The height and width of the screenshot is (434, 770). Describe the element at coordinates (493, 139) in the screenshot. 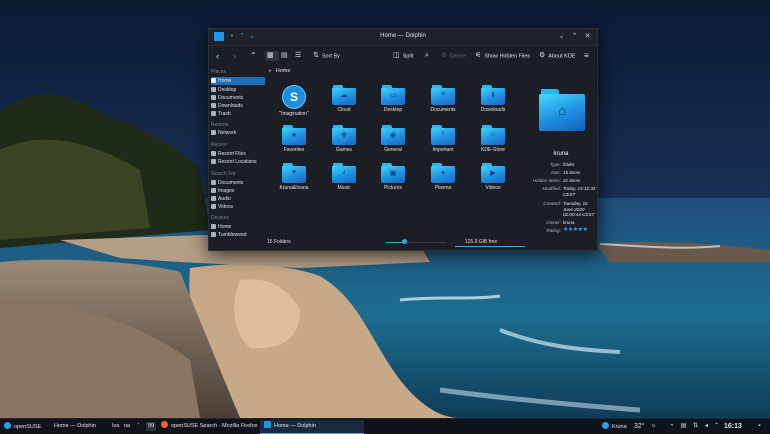

I see `folder-item: ⌂ KDE-Store` at that location.